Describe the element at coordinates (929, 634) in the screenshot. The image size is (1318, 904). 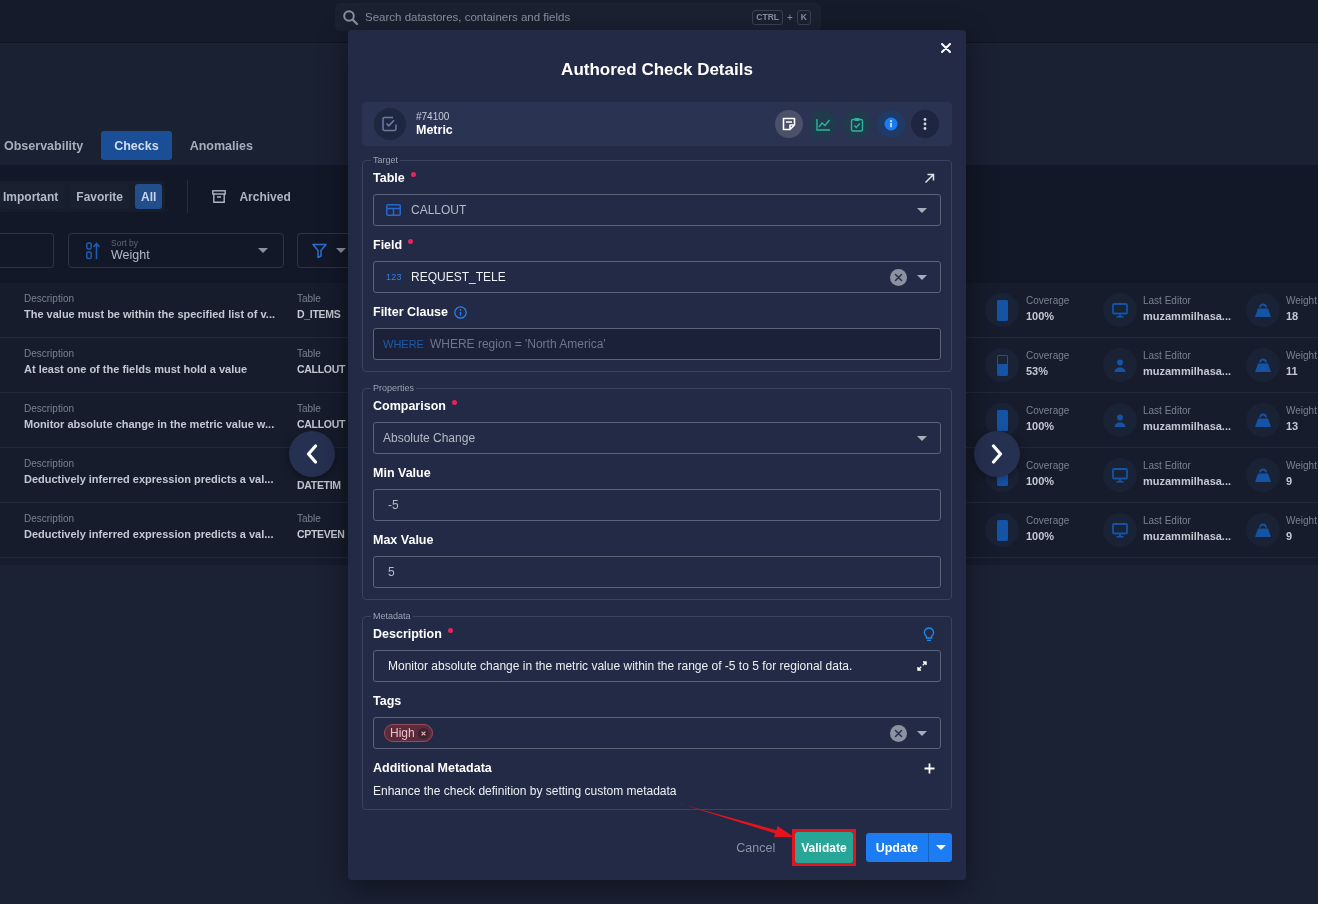
I see `lightbulb-icon` at that location.